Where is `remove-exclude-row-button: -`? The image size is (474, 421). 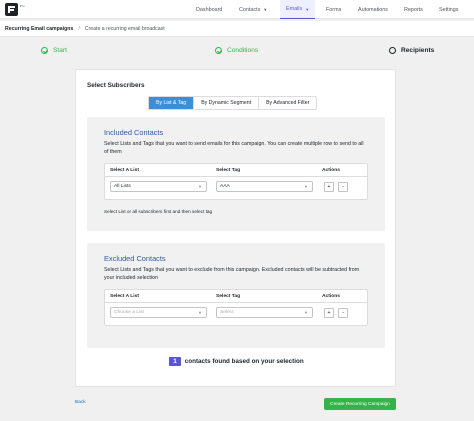 remove-exclude-row-button: - is located at coordinates (343, 313).